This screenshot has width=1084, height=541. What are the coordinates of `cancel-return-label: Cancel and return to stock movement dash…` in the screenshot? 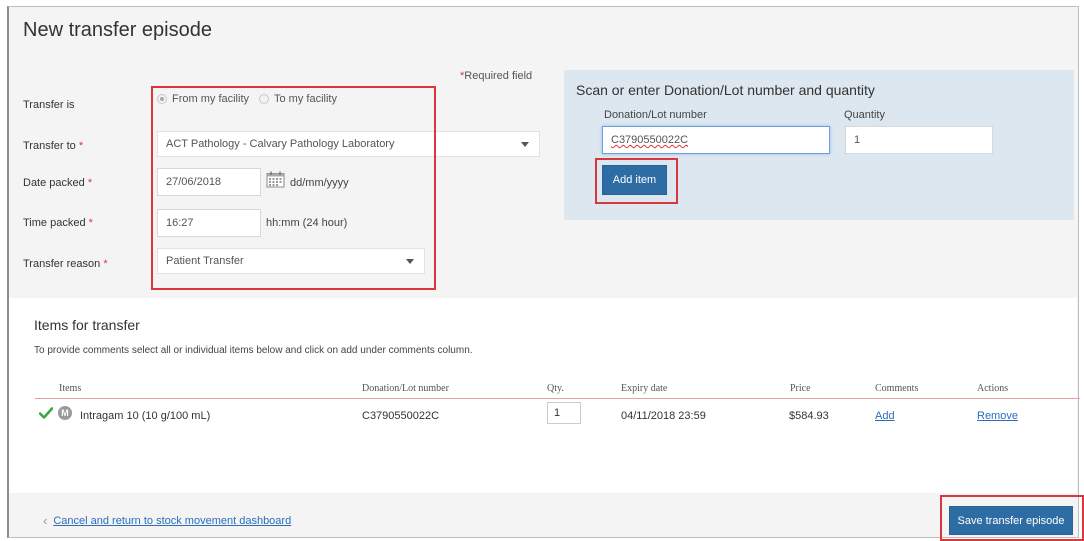 It's located at (172, 521).